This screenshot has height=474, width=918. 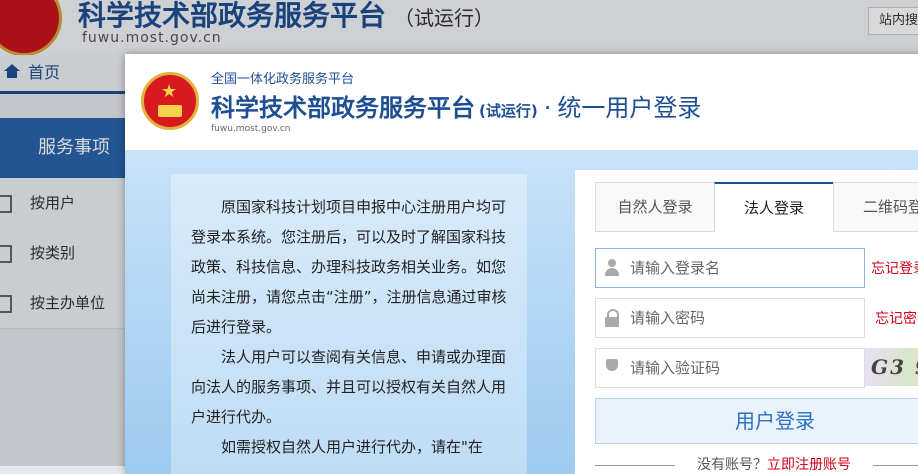 I want to click on dialog-url: fuwu.most.gov.cn, so click(x=251, y=129).